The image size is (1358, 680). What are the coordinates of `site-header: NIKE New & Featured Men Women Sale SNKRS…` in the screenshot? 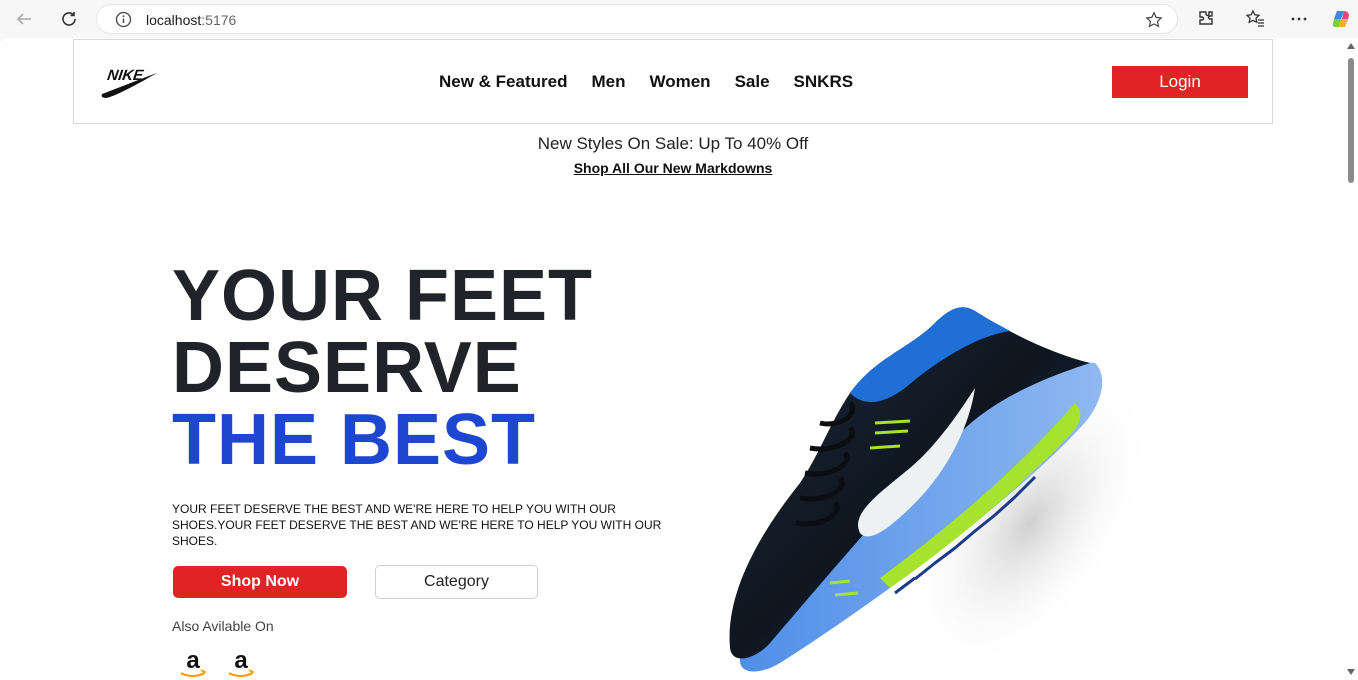 It's located at (673, 81).